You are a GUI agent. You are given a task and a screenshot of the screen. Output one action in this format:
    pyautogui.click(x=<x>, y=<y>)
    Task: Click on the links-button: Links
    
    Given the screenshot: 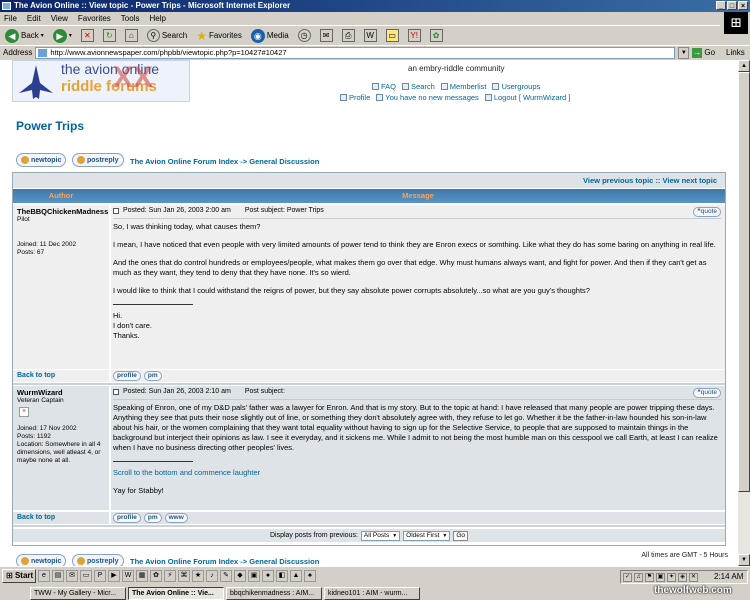 What is the action you would take?
    pyautogui.click(x=735, y=52)
    